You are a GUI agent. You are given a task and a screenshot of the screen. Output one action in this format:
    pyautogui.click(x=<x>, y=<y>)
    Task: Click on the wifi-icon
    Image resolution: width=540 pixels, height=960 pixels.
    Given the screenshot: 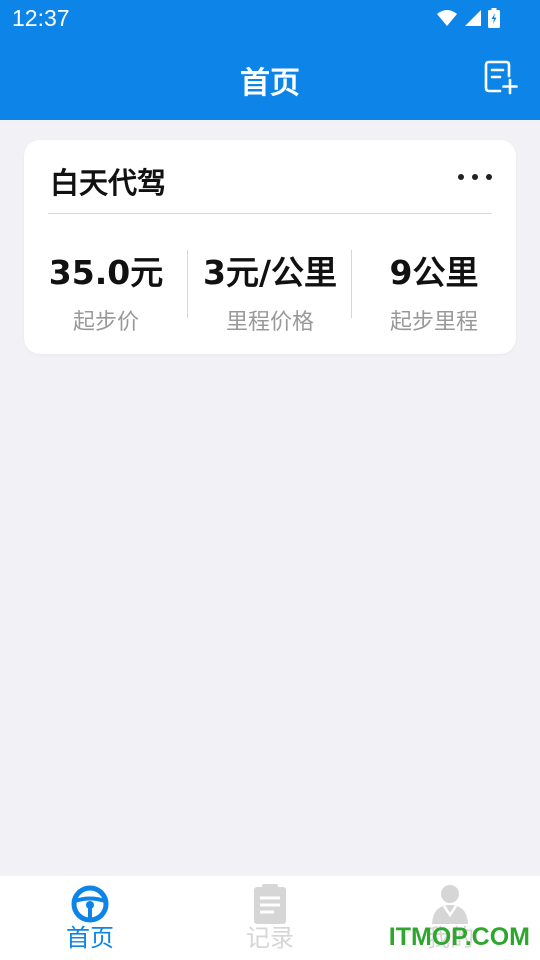 What is the action you would take?
    pyautogui.click(x=447, y=18)
    